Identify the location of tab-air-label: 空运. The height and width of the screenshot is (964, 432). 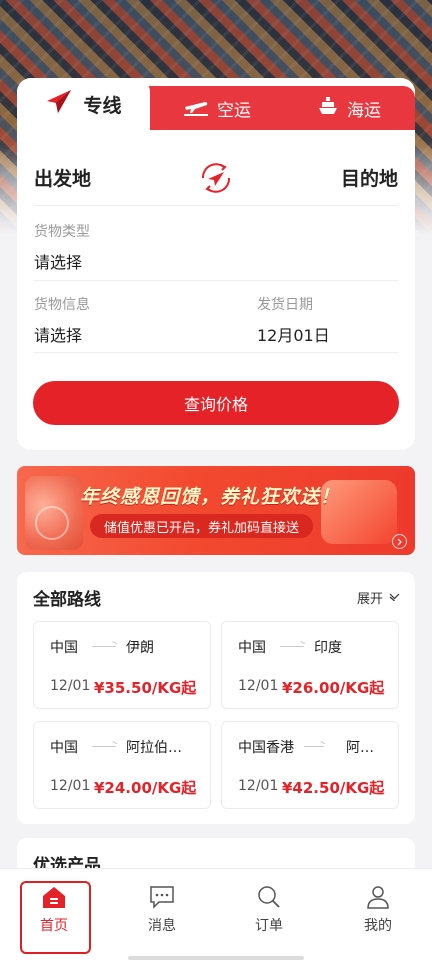
(234, 110).